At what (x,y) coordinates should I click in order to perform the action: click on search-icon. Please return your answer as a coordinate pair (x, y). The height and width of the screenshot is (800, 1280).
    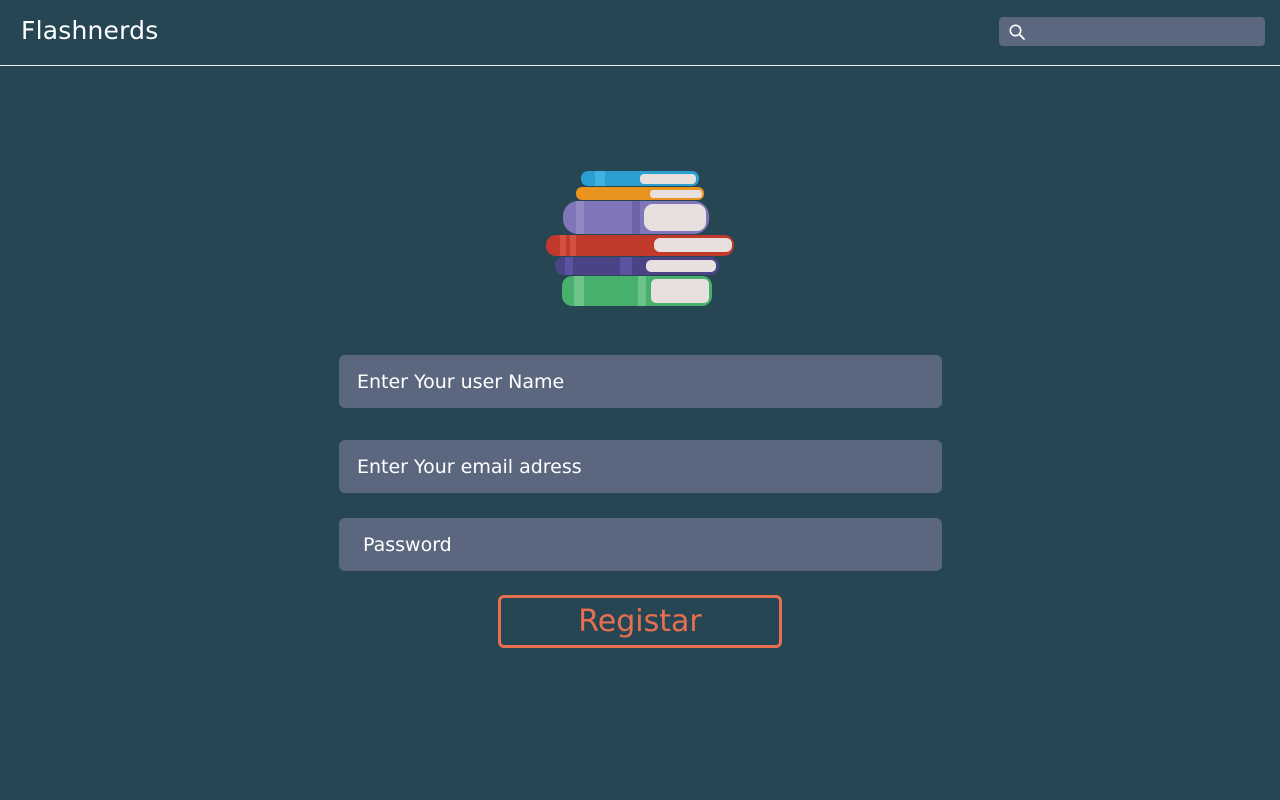
    Looking at the image, I should click on (1017, 32).